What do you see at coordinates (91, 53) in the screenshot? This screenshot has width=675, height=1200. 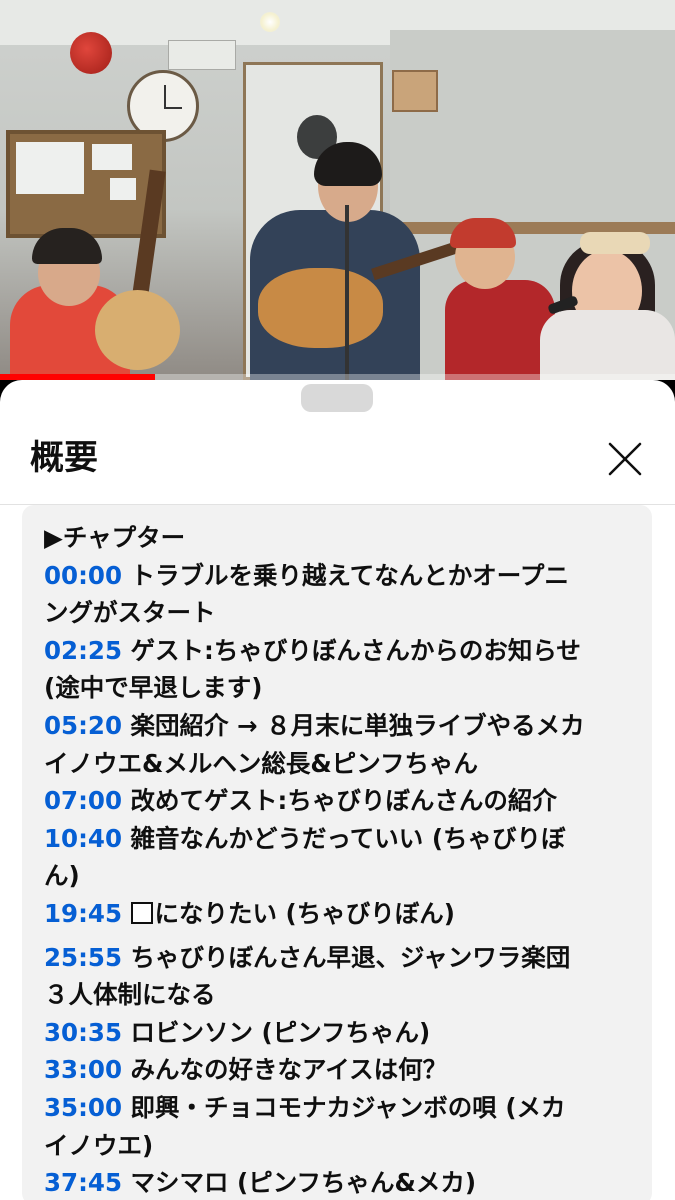 I see `video-scene-alarm-bell` at bounding box center [91, 53].